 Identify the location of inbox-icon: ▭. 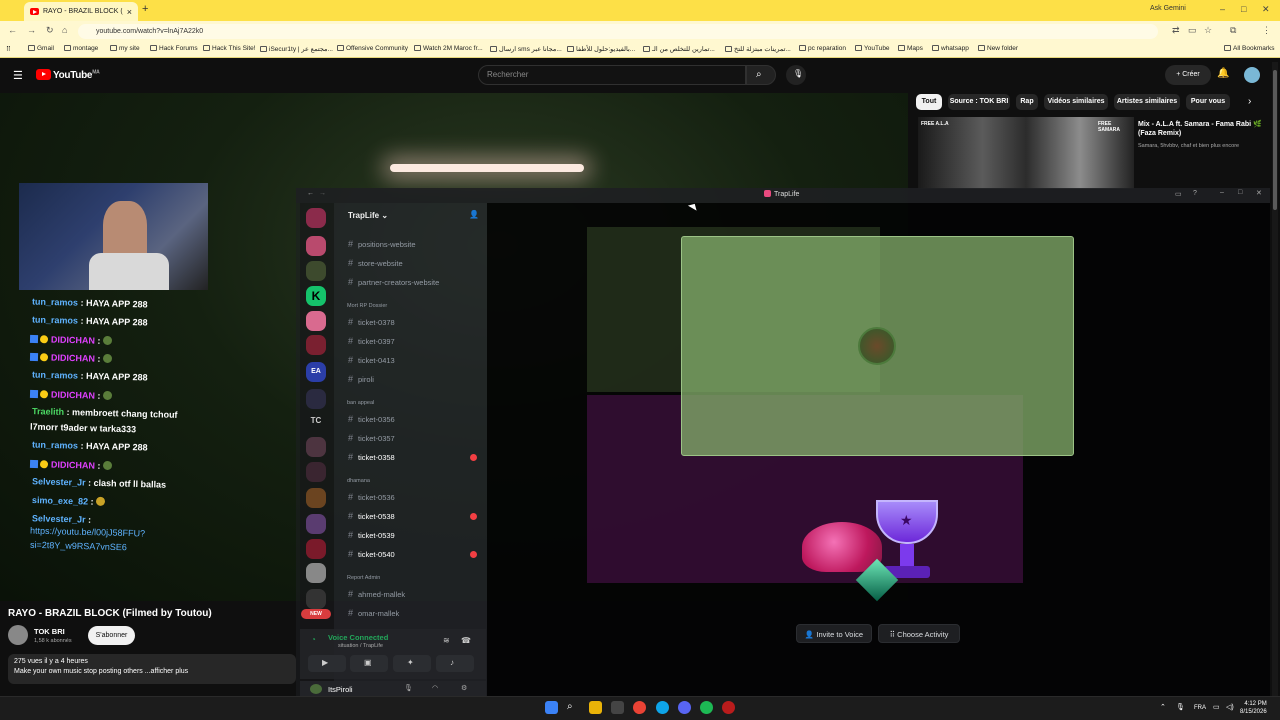
(1178, 194).